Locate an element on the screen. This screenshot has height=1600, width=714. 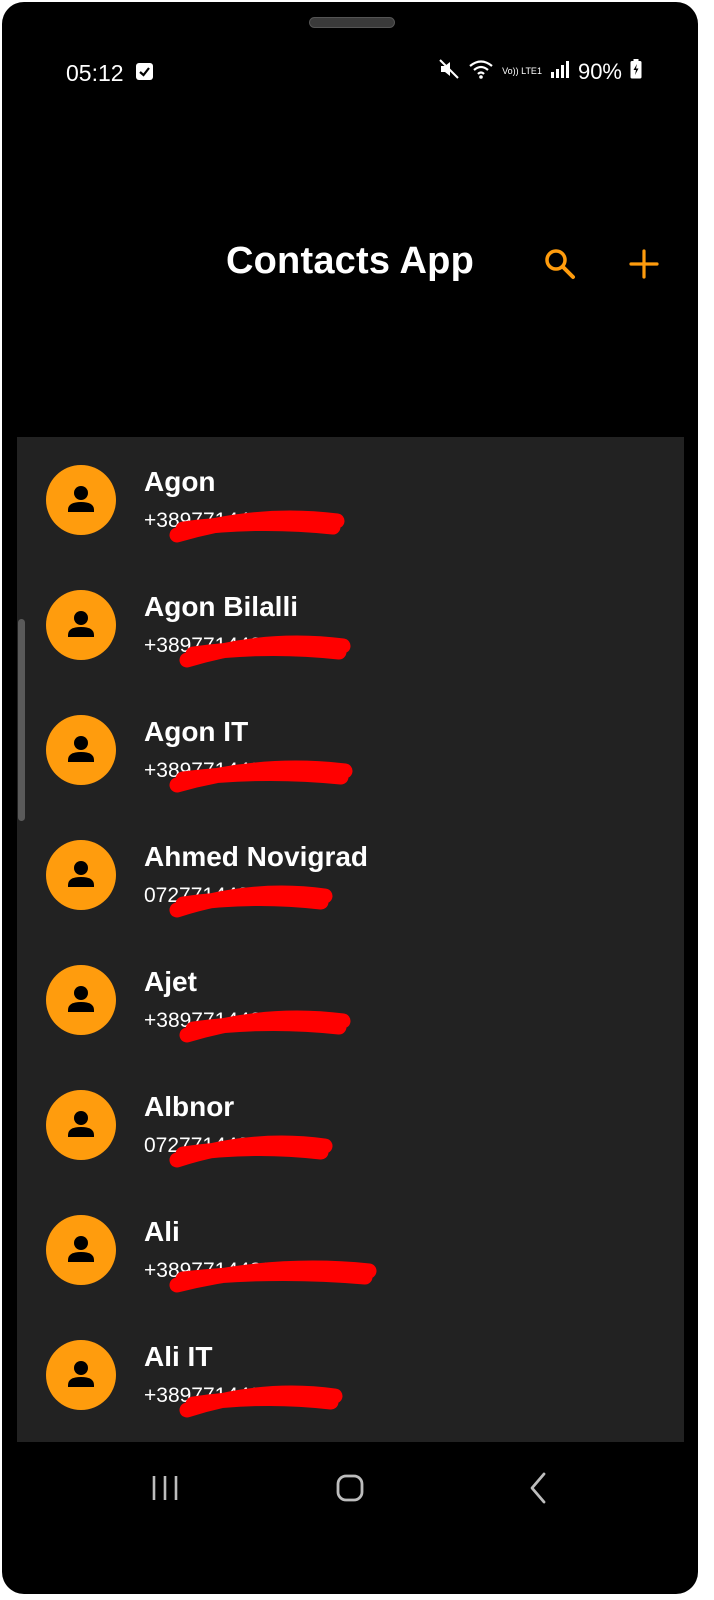
home-button is located at coordinates (350, 1488).